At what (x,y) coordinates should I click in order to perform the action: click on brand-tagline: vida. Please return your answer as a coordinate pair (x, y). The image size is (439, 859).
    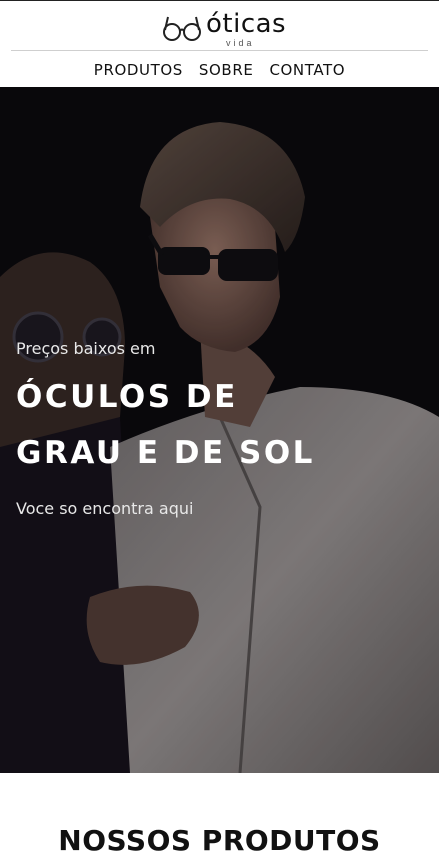
    Looking at the image, I should click on (240, 43).